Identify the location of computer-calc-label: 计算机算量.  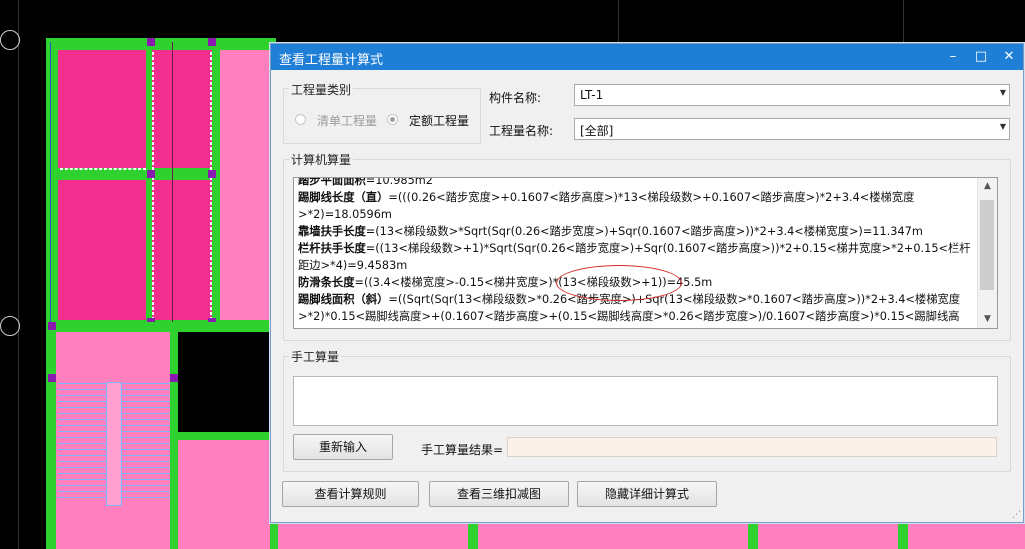
(321, 159).